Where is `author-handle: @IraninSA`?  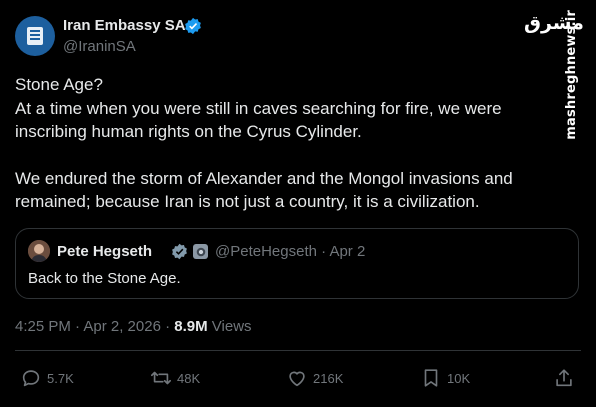
author-handle: @IraninSA is located at coordinates (99, 46).